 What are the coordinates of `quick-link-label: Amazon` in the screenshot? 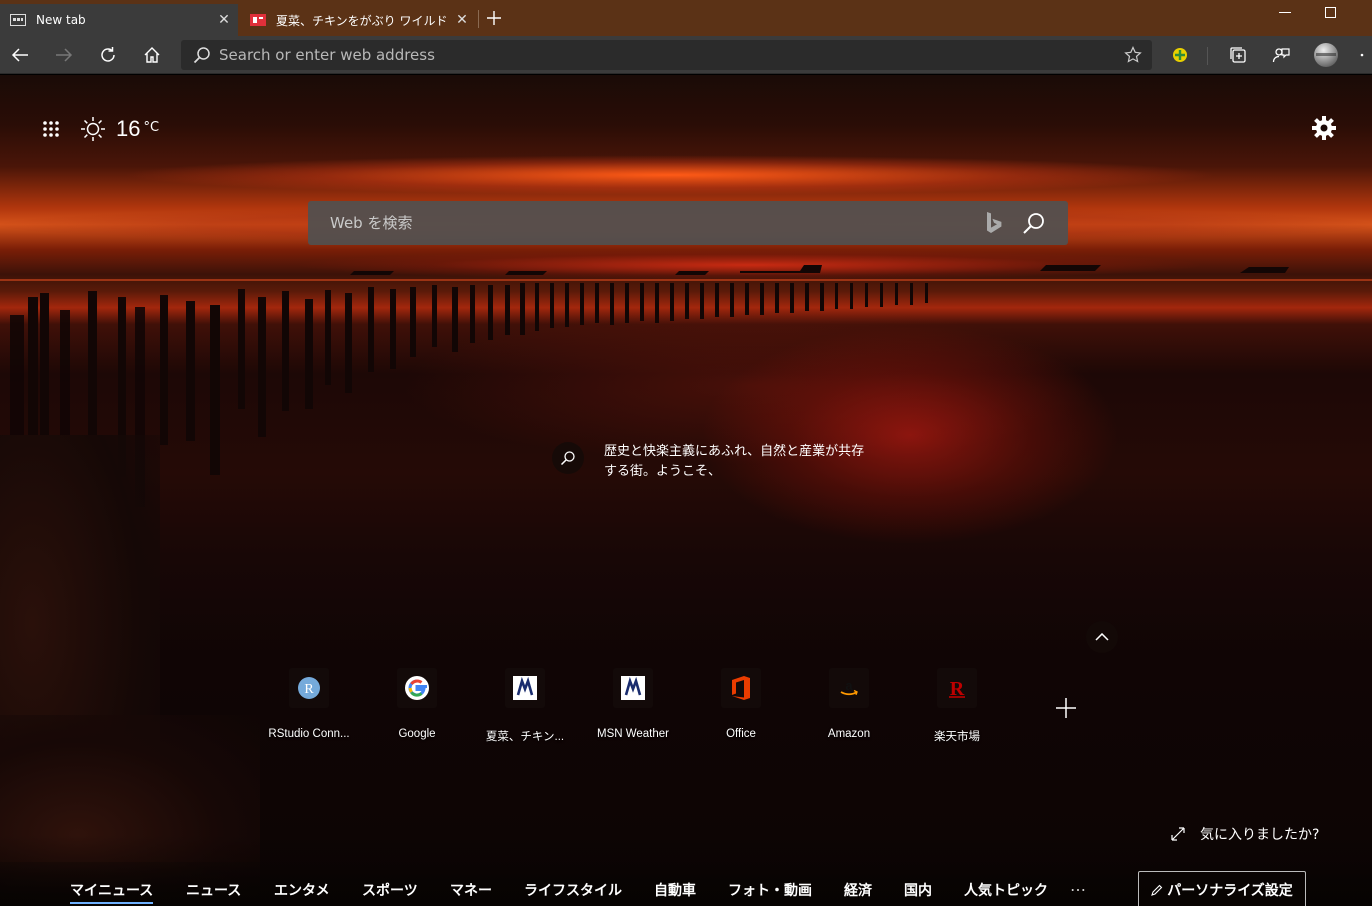 It's located at (849, 734).